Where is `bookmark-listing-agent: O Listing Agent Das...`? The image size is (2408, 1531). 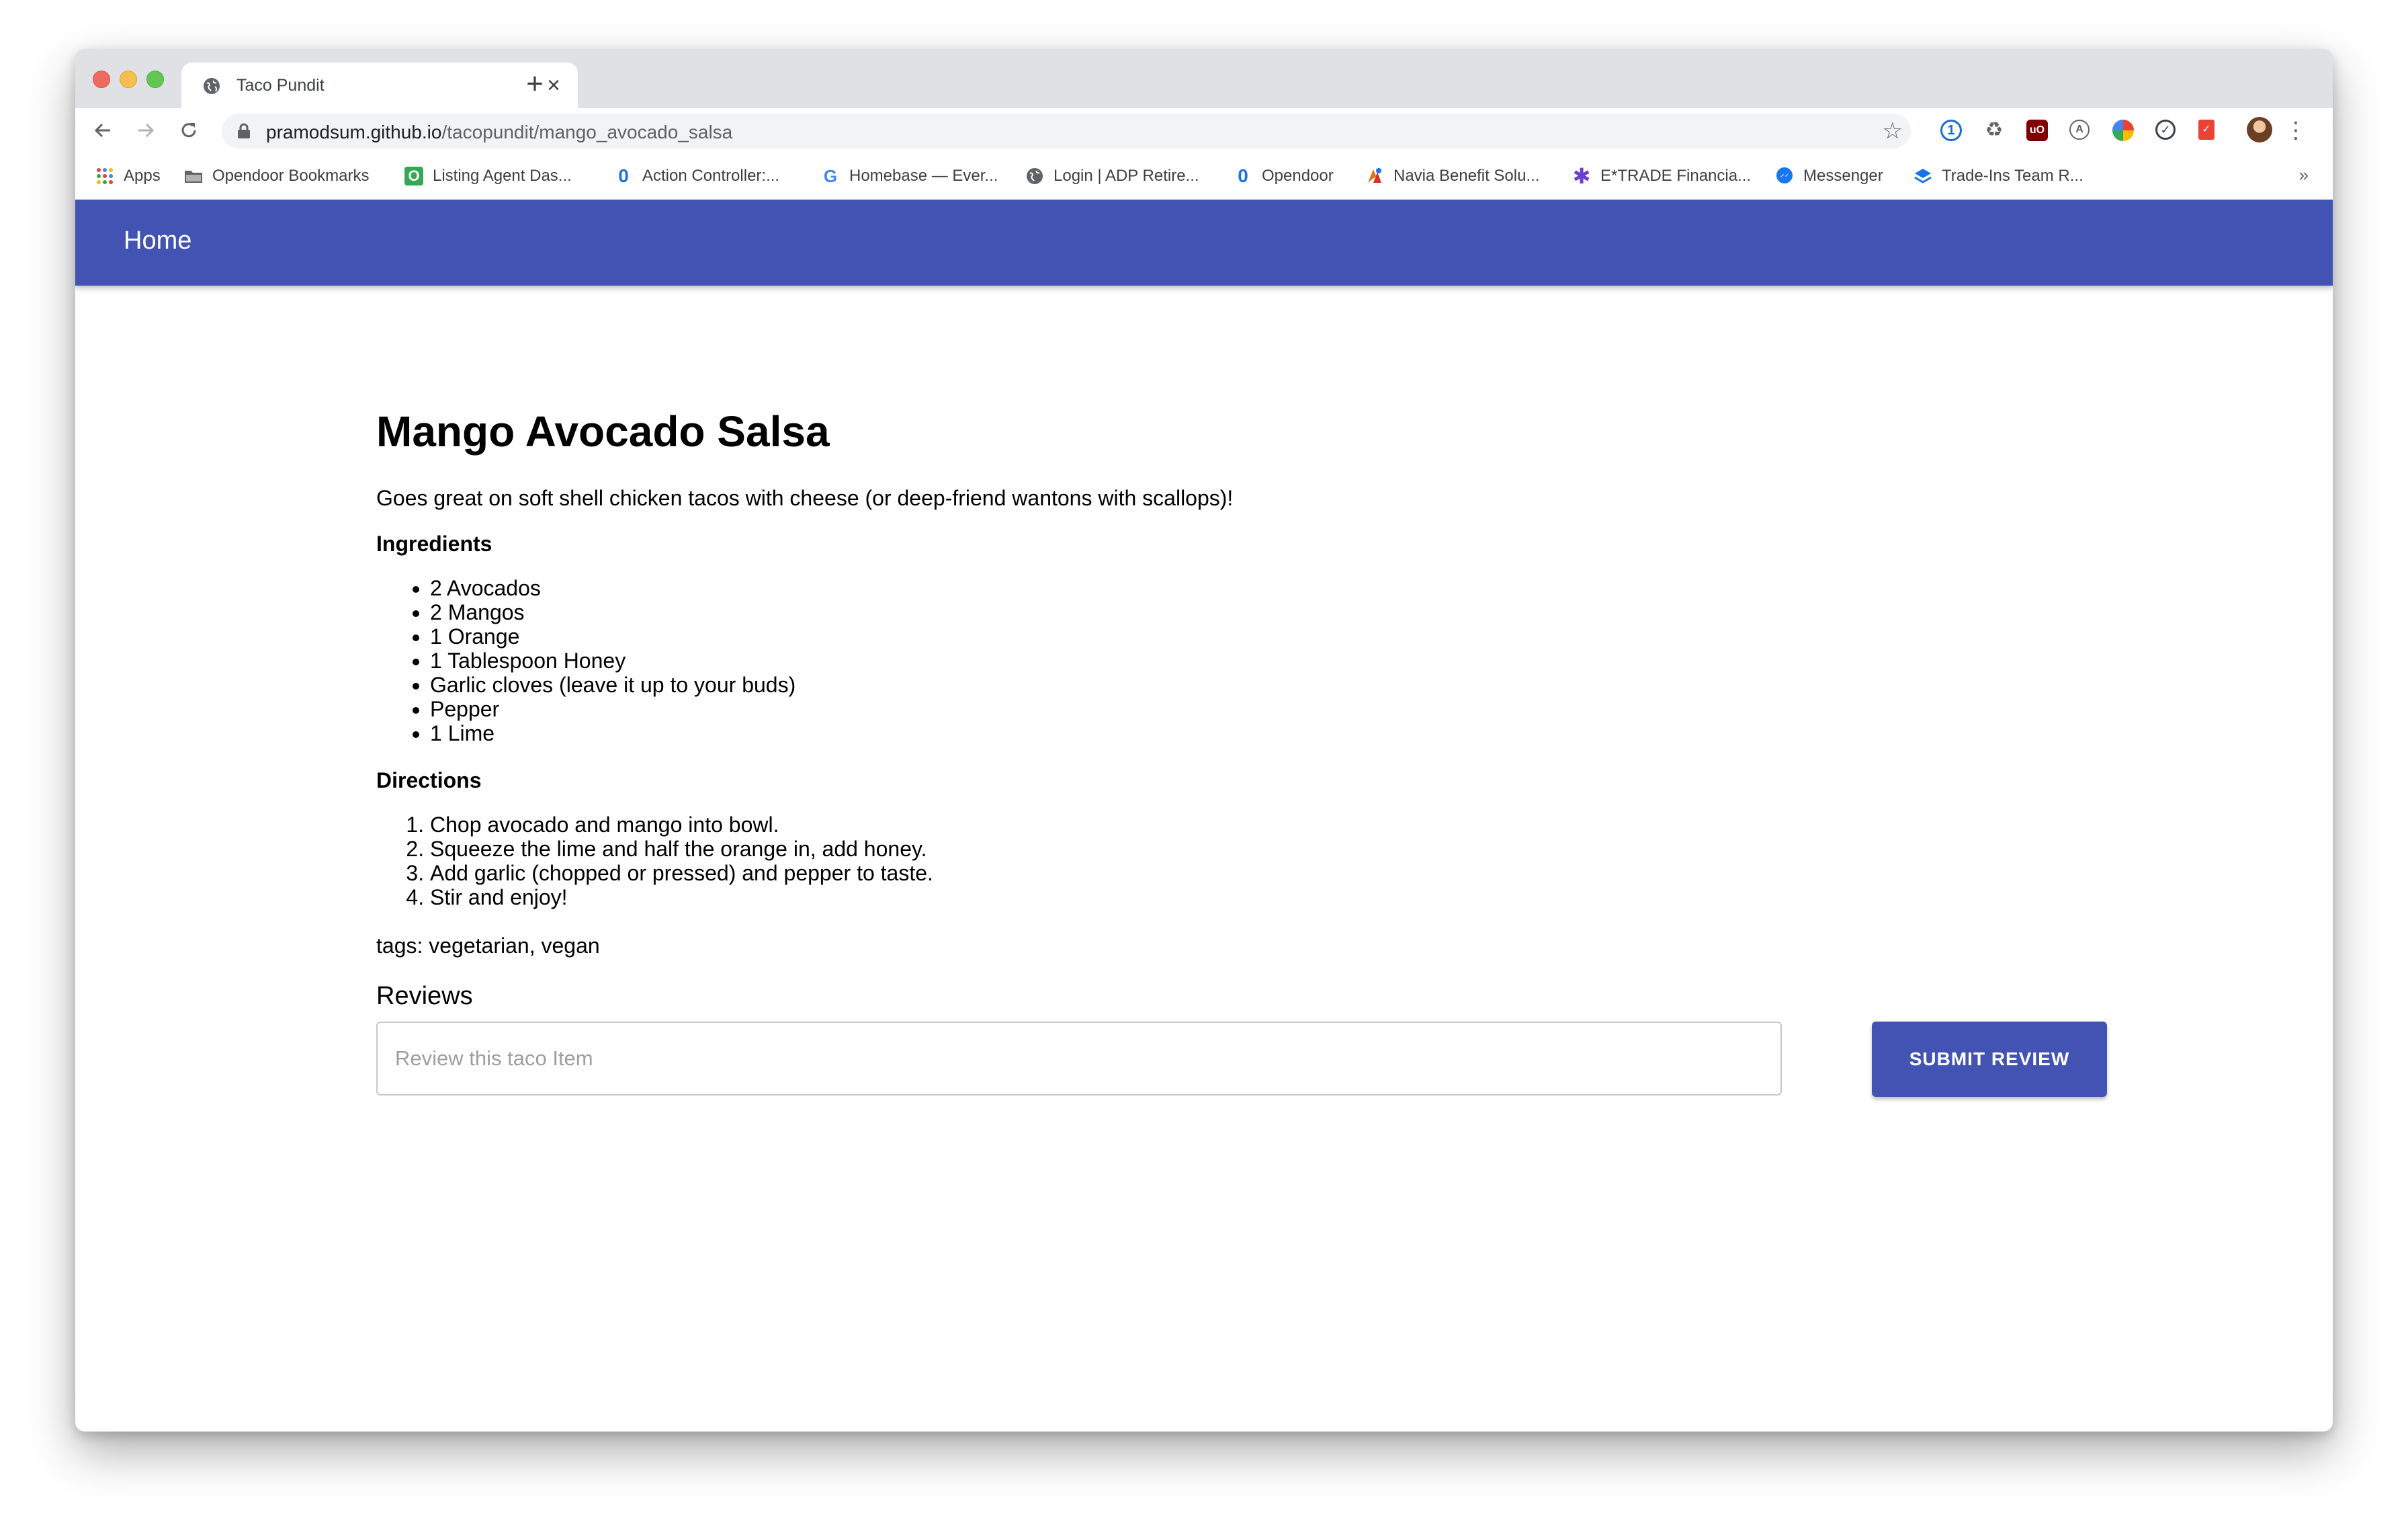 bookmark-listing-agent: O Listing Agent Das... is located at coordinates (488, 176).